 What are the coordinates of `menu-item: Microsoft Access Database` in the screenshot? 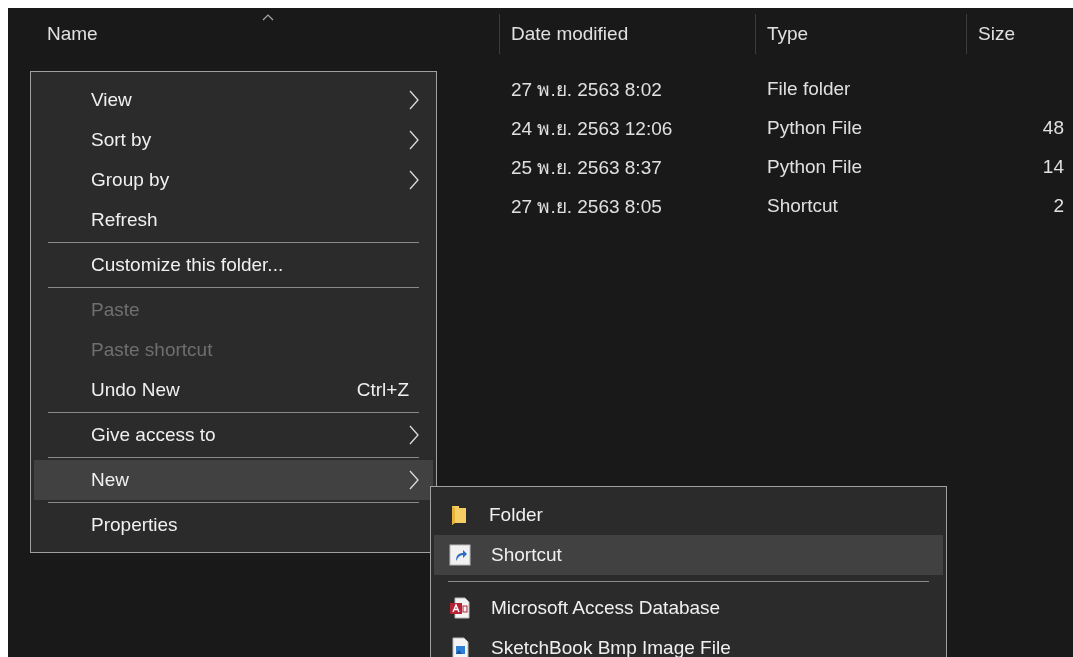 It's located at (688, 608).